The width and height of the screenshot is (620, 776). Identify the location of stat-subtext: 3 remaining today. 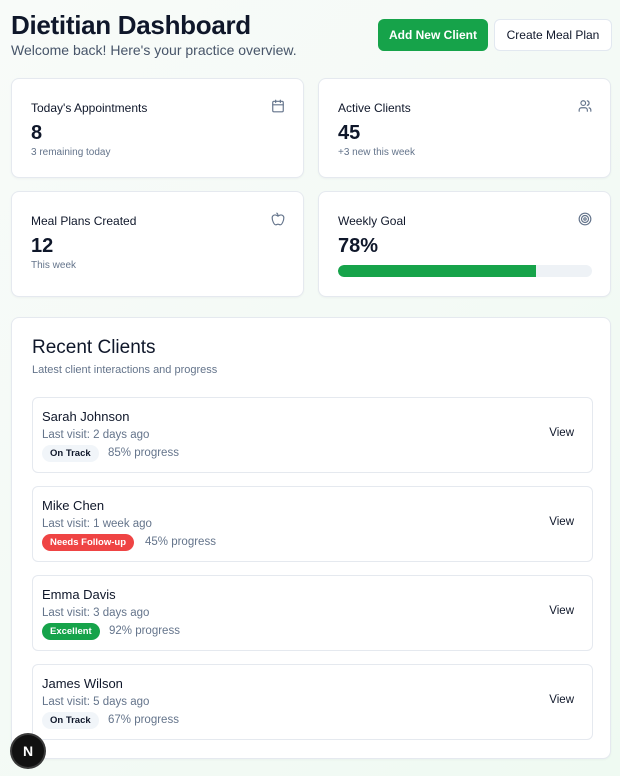
(71, 152).